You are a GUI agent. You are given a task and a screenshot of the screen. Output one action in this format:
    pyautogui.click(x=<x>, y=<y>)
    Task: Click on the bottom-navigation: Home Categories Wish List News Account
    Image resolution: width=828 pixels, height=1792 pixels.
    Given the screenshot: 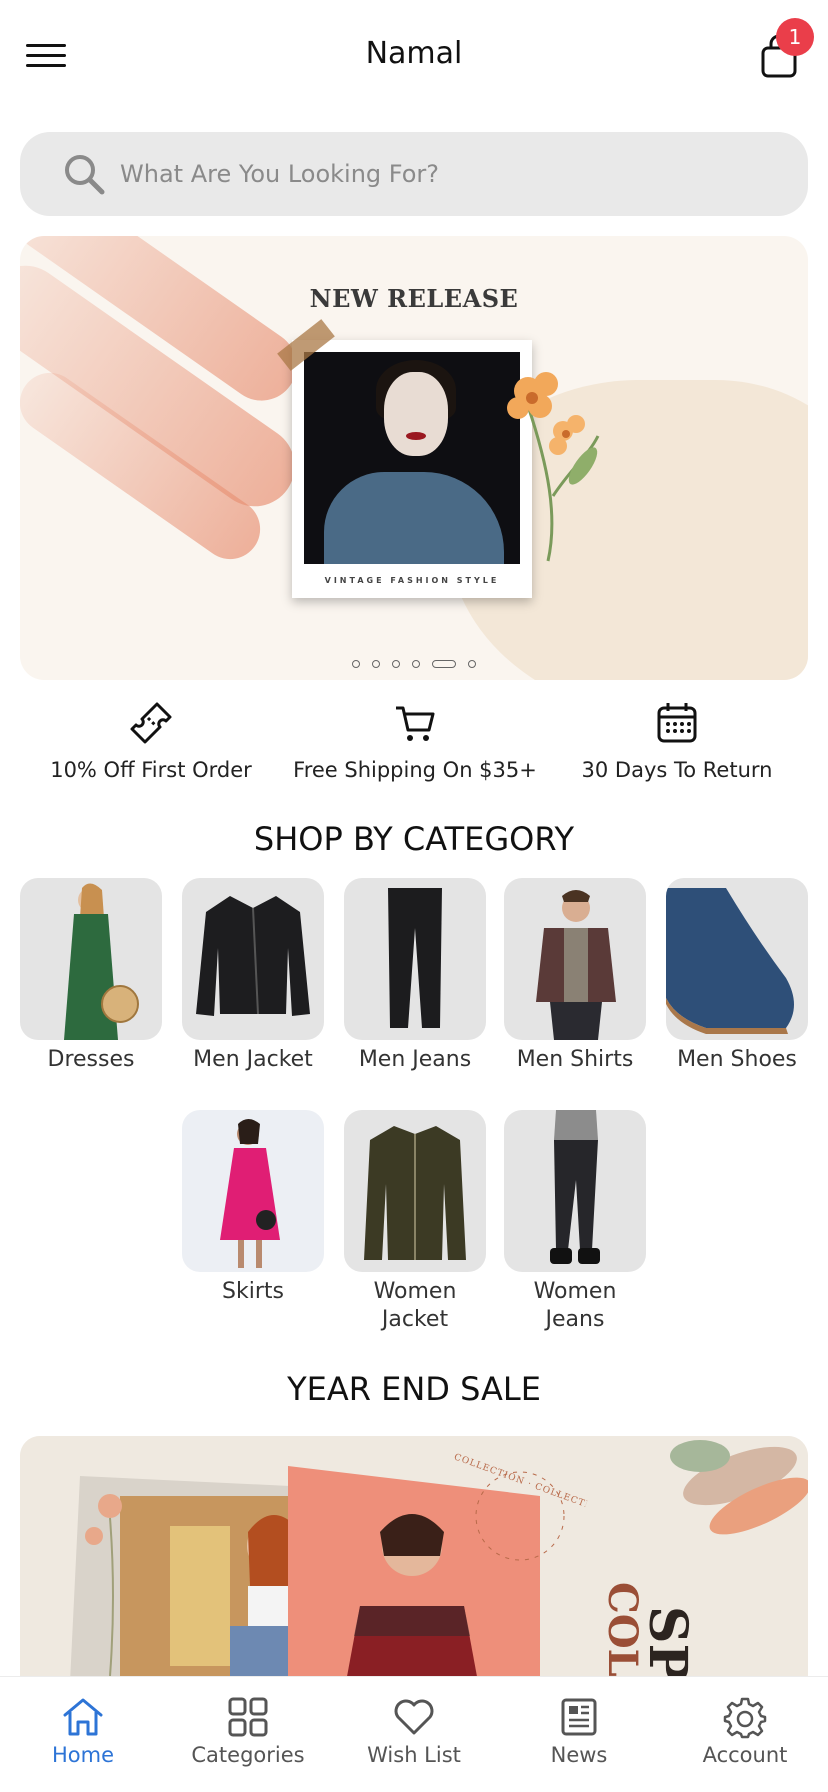 What is the action you would take?
    pyautogui.click(x=414, y=1734)
    